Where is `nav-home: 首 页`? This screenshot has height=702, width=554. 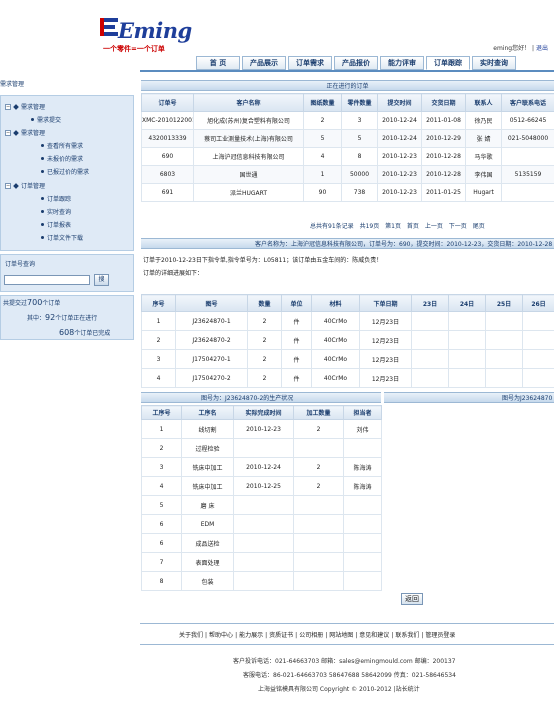
nav-home: 首 页 is located at coordinates (218, 63).